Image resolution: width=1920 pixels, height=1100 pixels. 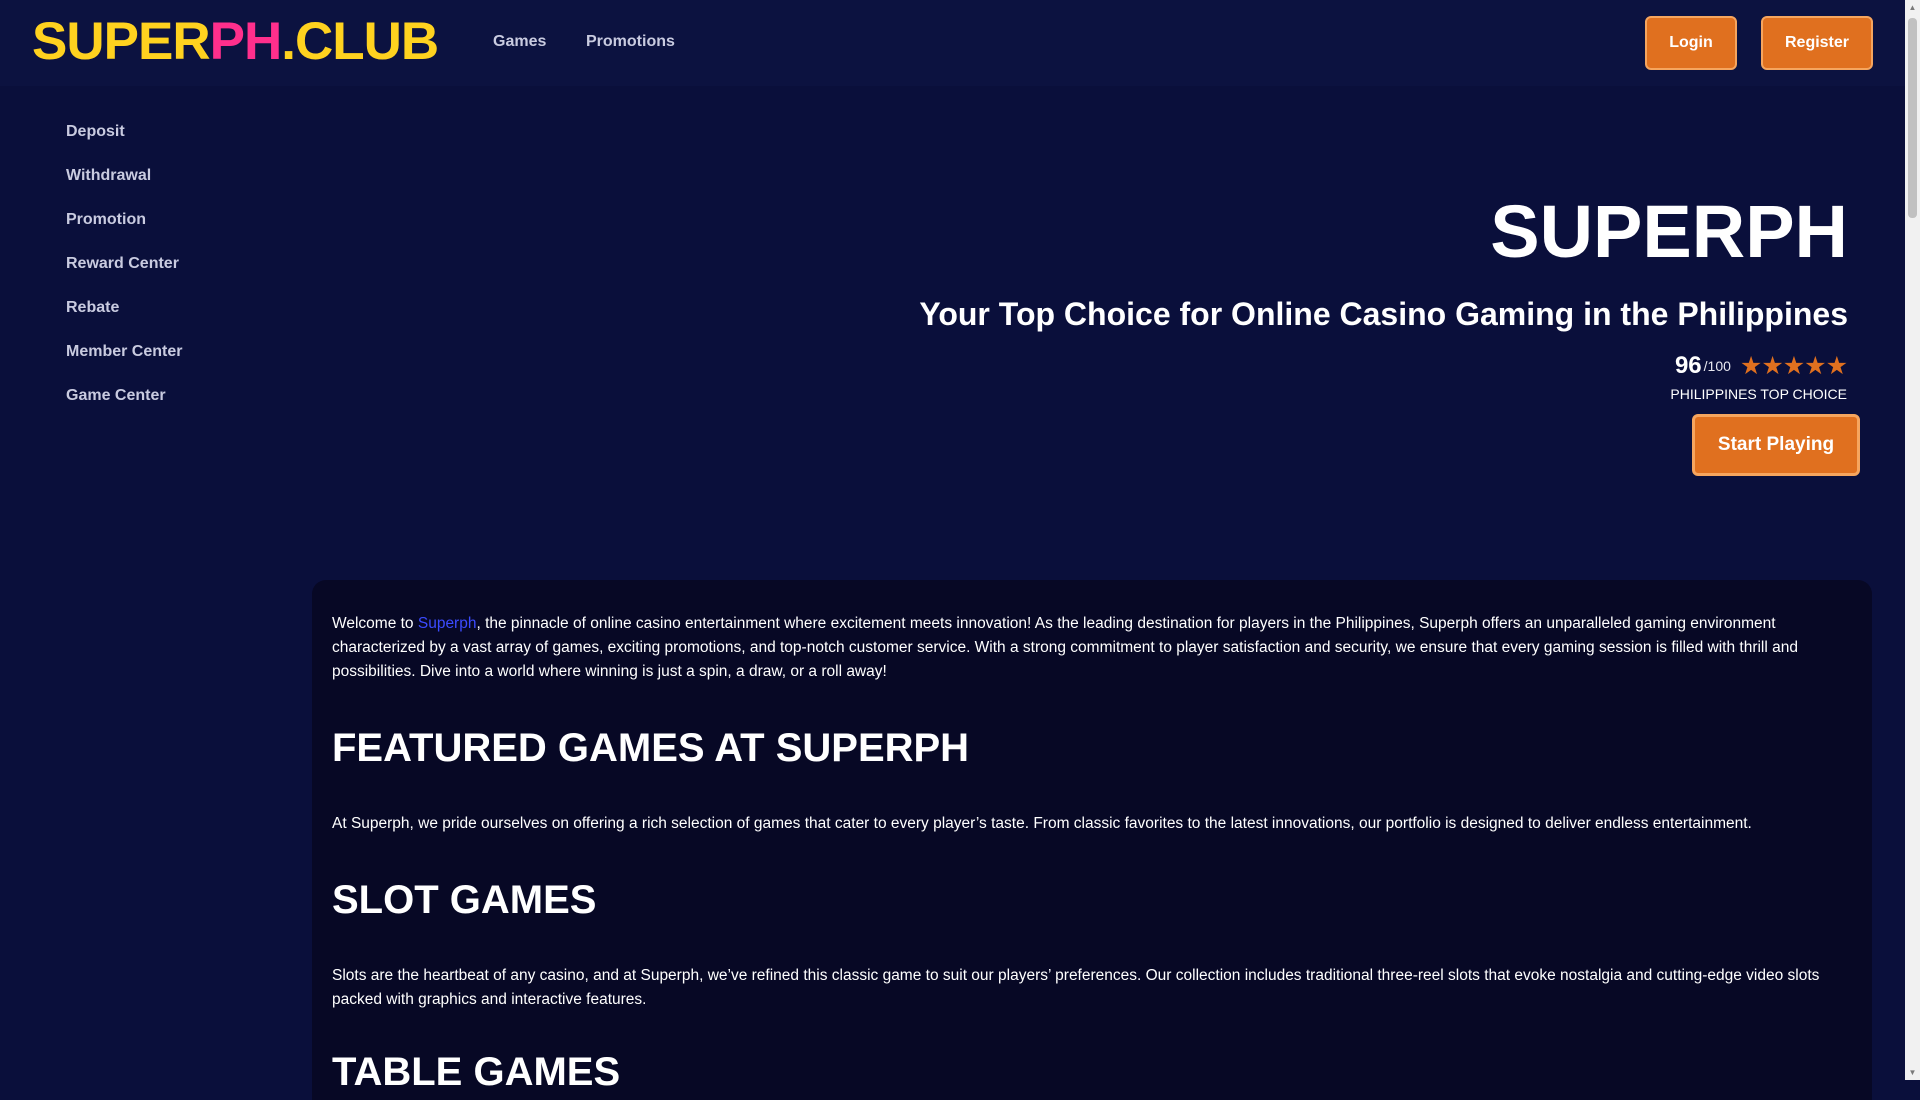 What do you see at coordinates (1717, 366) in the screenshot?
I see `rating-score-max: /100` at bounding box center [1717, 366].